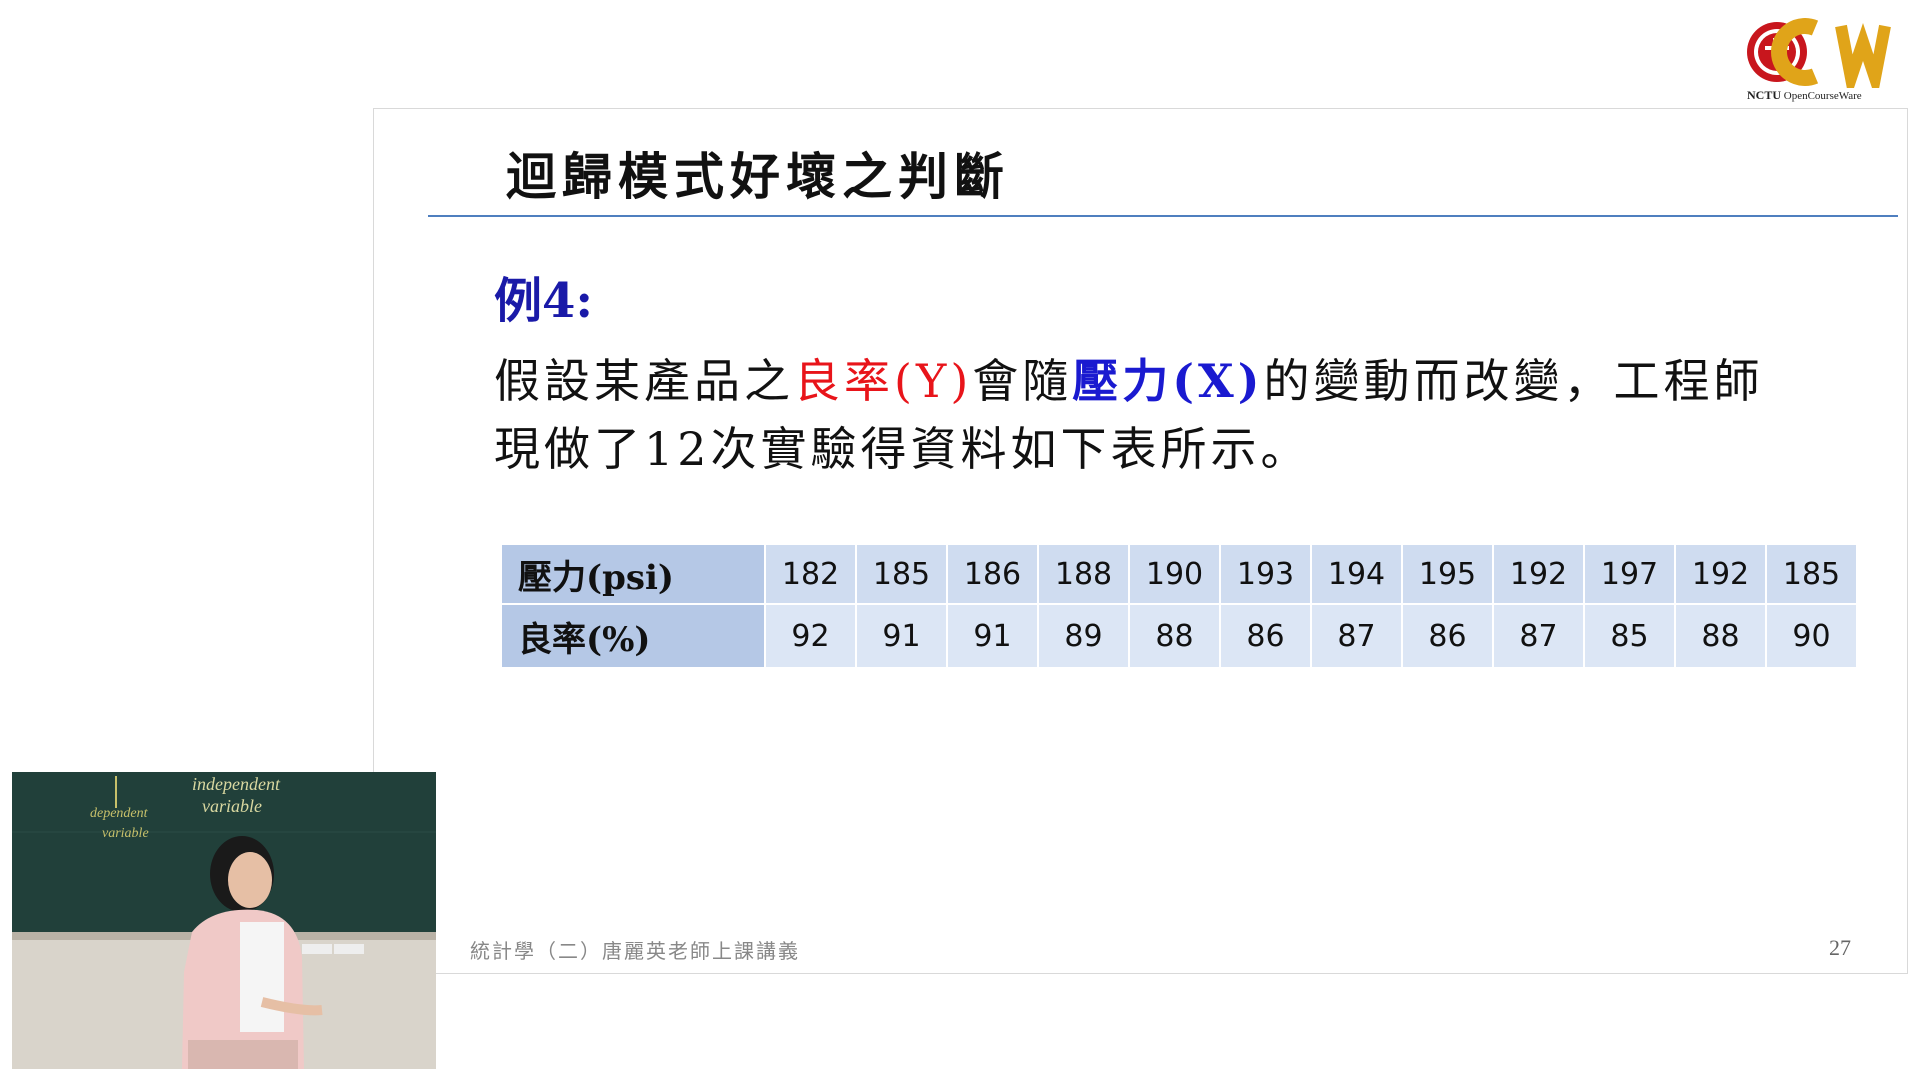 The width and height of the screenshot is (1920, 1080). What do you see at coordinates (902, 449) in the screenshot?
I see `problem-text-line-2: 現做了12次實驗得資料如下表所示。` at bounding box center [902, 449].